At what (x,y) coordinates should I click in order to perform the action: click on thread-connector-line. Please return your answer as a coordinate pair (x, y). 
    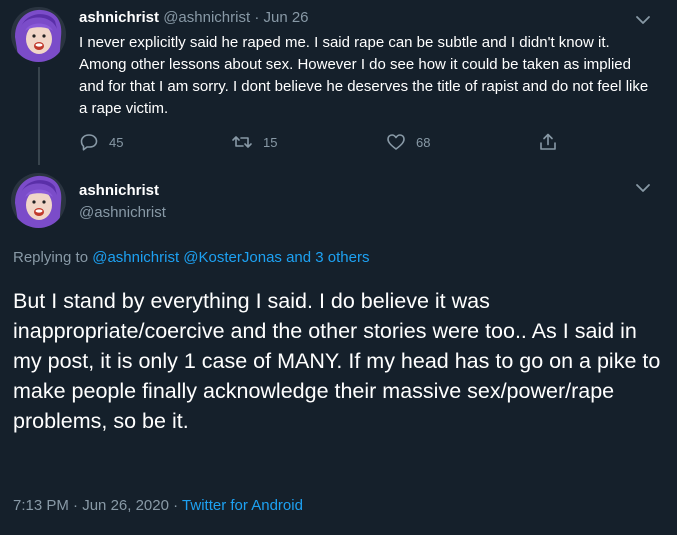
    Looking at the image, I should click on (39, 116).